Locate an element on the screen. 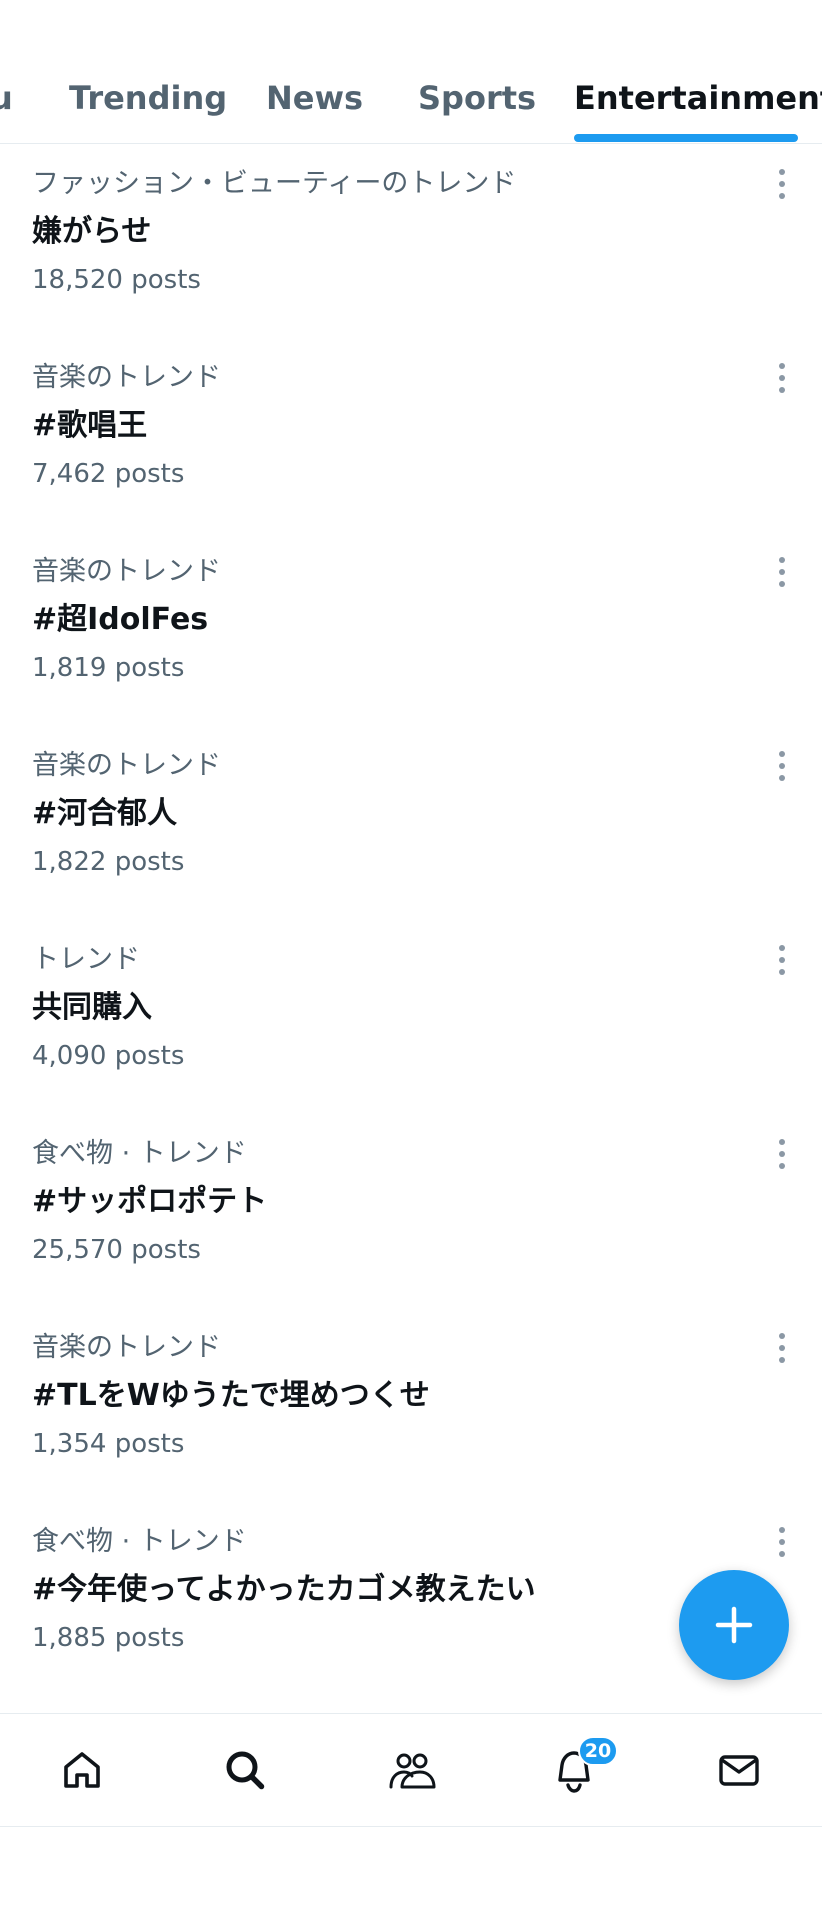  compose-button is located at coordinates (734, 1625).